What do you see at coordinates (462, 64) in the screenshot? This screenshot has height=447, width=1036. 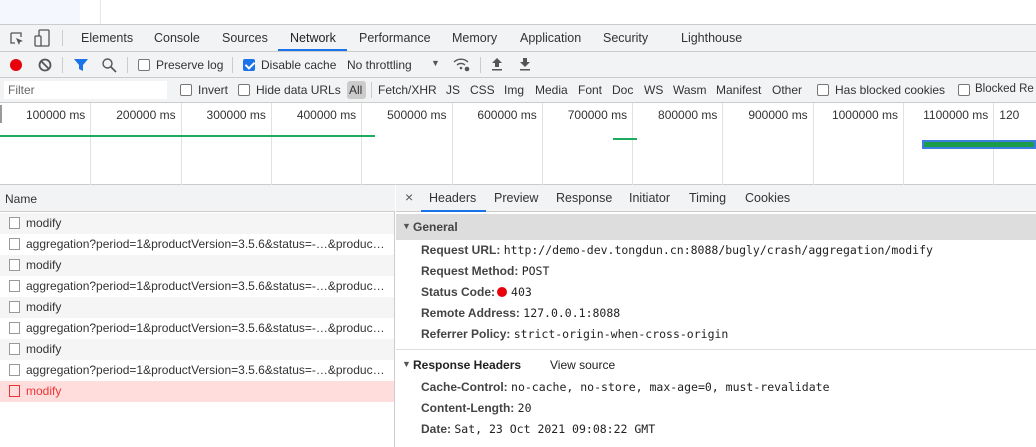 I see `network-conditions-icon` at bounding box center [462, 64].